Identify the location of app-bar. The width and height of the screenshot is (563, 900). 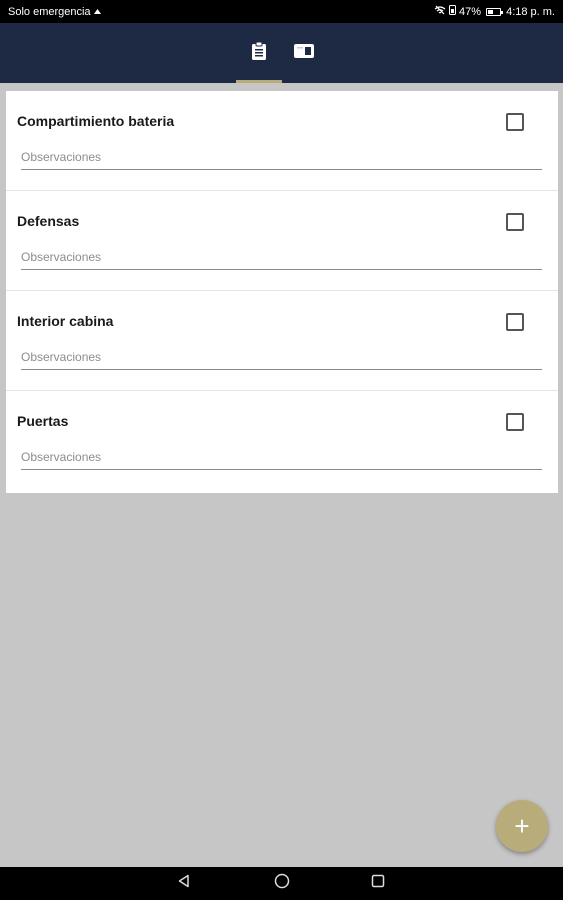
(281, 53).